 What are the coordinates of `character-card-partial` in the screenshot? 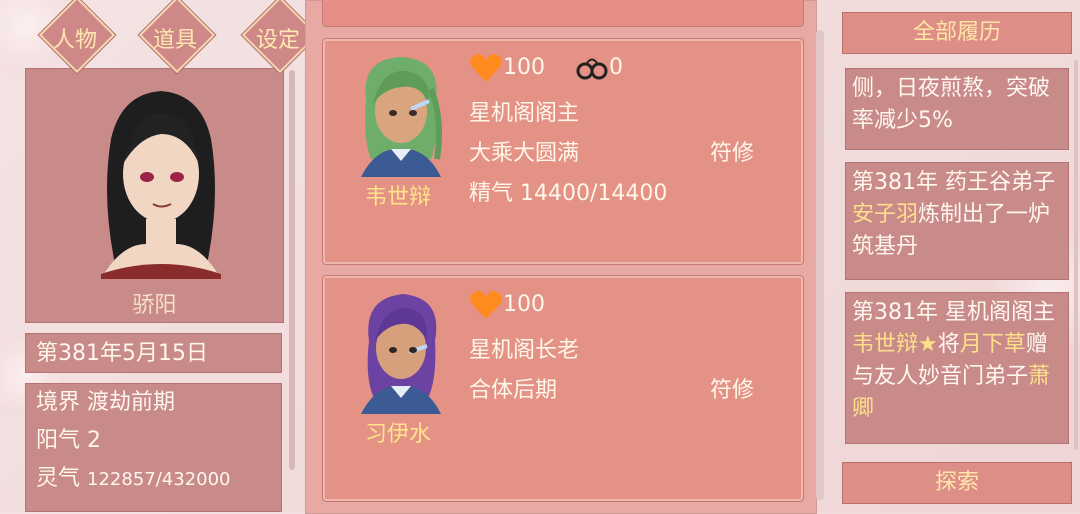 It's located at (563, 13).